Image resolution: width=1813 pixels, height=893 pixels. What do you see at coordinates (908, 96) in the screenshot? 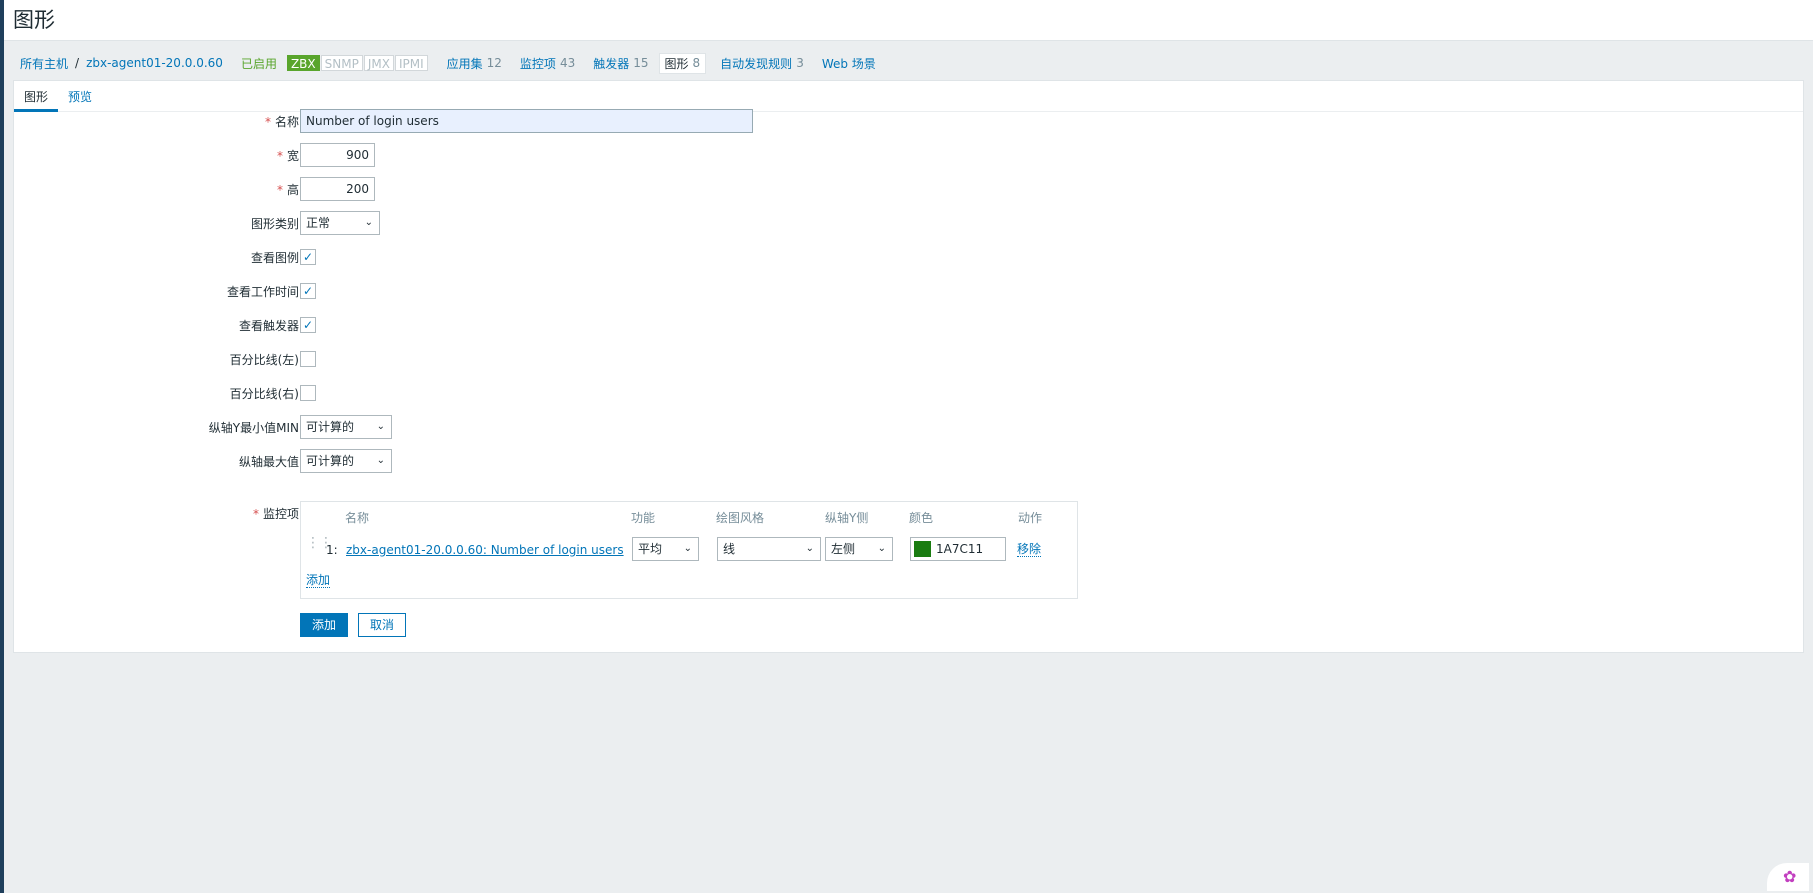
I see `form-tabs: 图形 预览` at bounding box center [908, 96].